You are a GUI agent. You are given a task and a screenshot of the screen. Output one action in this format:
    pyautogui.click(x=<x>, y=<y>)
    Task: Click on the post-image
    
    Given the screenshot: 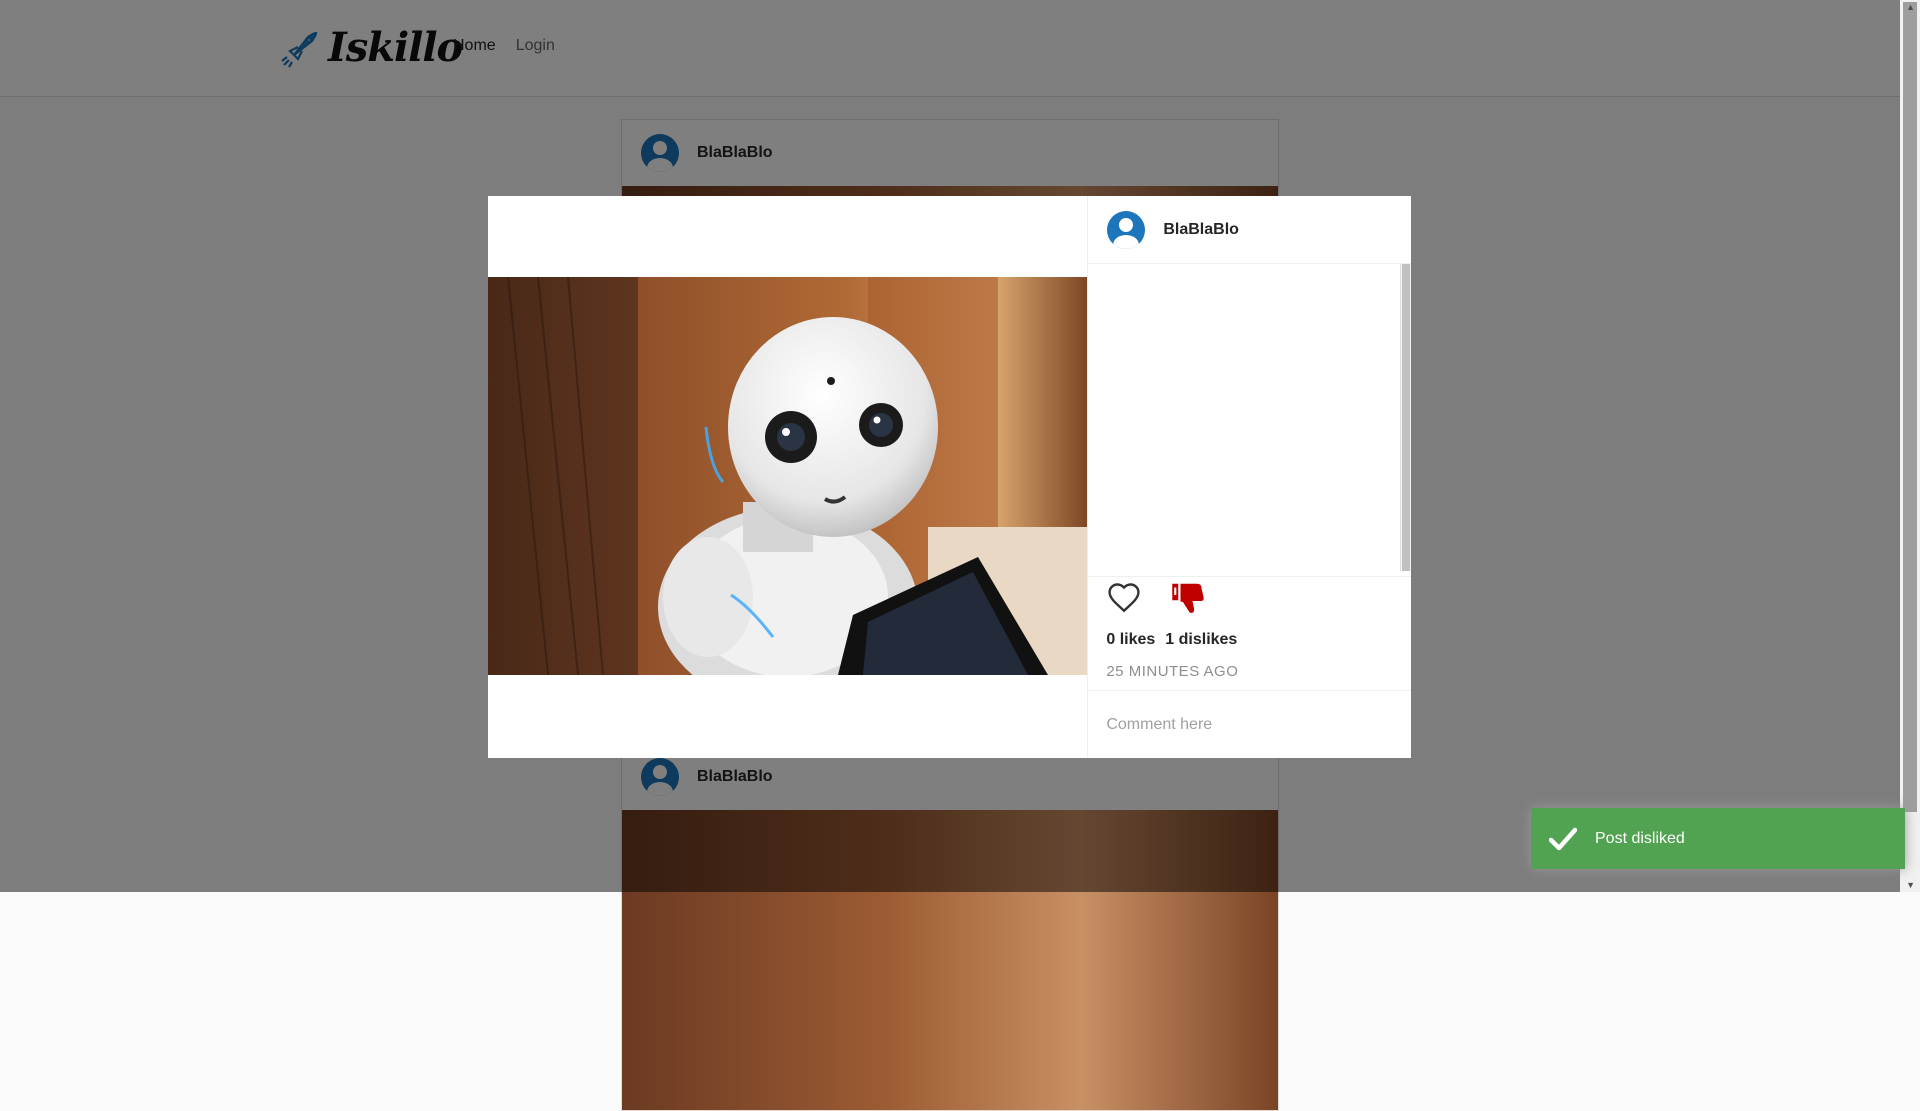 What is the action you would take?
    pyautogui.click(x=788, y=476)
    